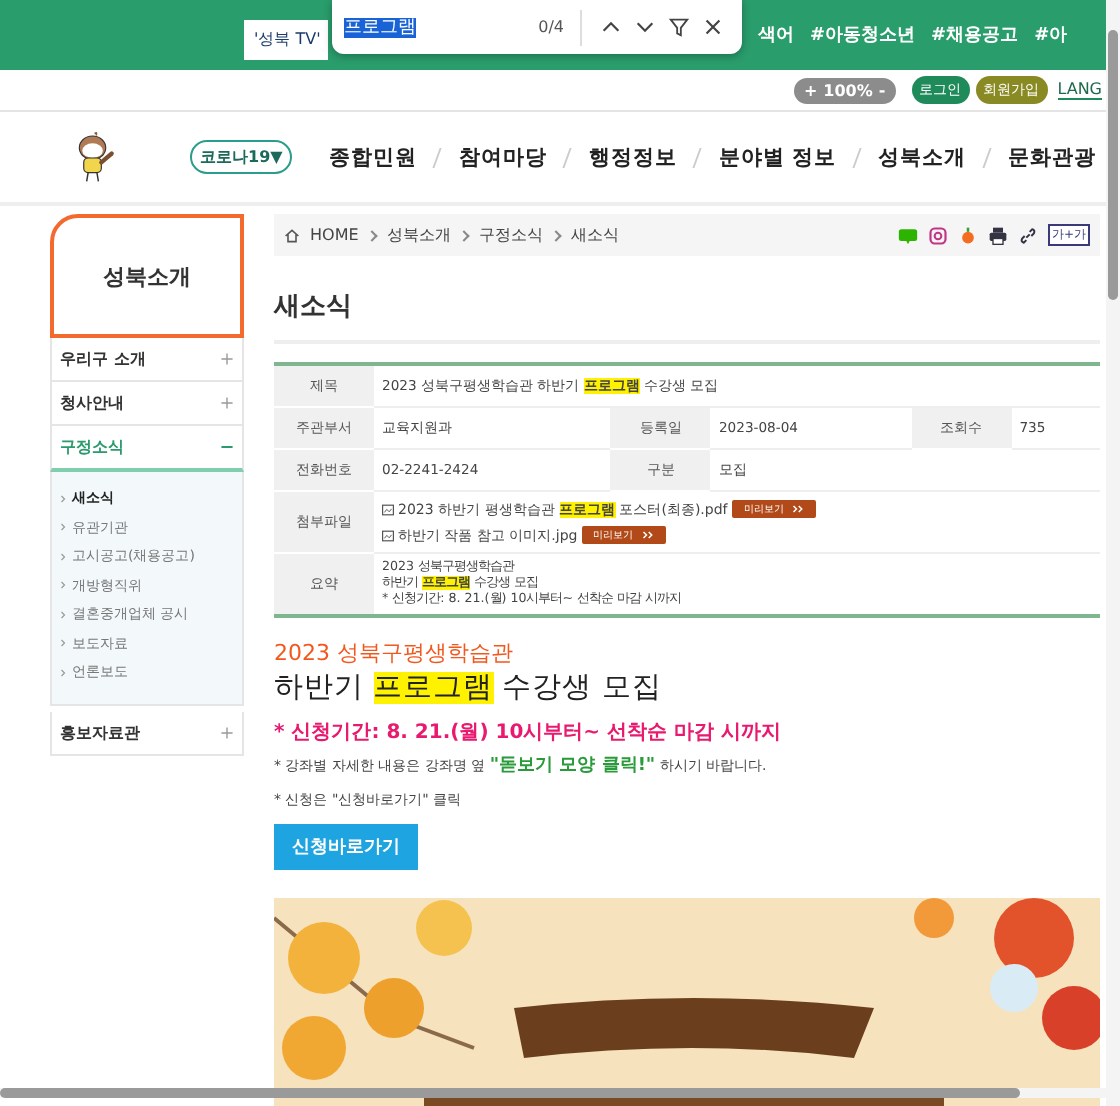  Describe the element at coordinates (776, 35) in the screenshot. I see `hashtag-link: 색어` at that location.